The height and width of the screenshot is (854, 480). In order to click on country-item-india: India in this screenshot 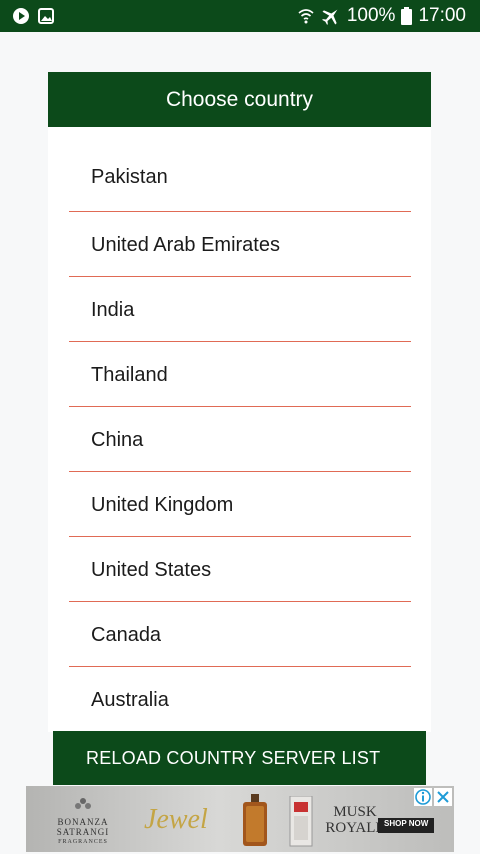, I will do `click(240, 309)`.